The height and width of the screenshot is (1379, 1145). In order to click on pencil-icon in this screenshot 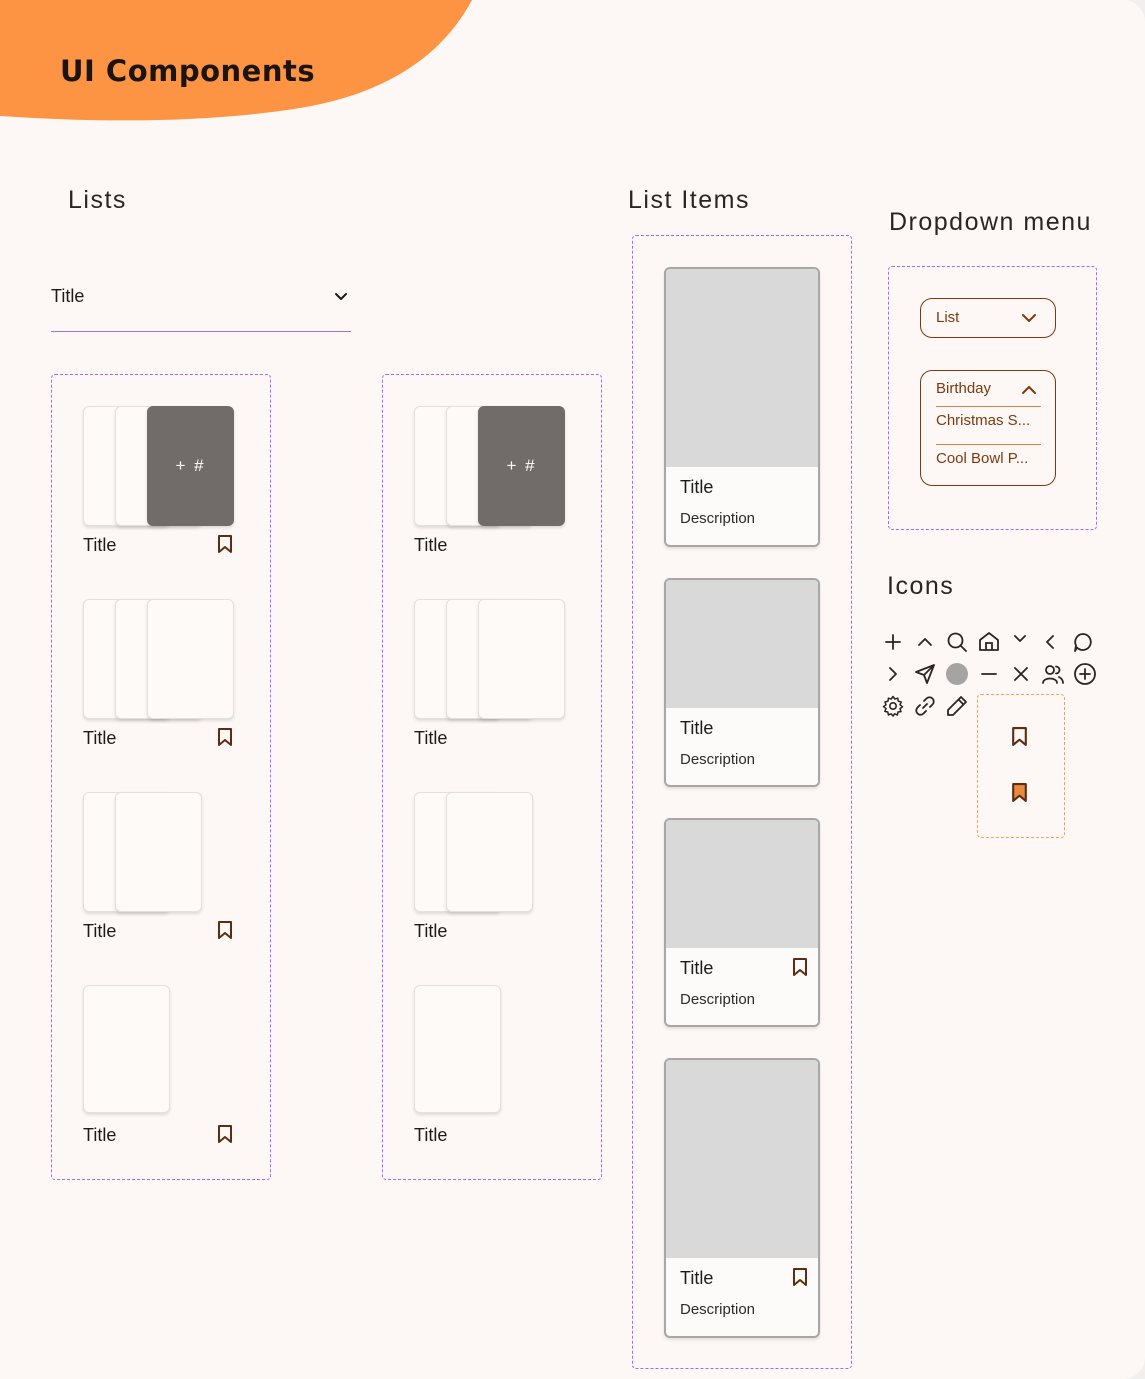, I will do `click(957, 706)`.